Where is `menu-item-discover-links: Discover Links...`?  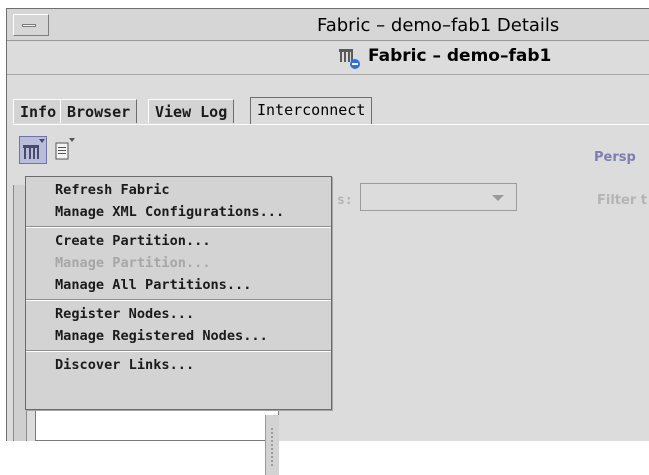
menu-item-discover-links: Discover Links... is located at coordinates (178, 365).